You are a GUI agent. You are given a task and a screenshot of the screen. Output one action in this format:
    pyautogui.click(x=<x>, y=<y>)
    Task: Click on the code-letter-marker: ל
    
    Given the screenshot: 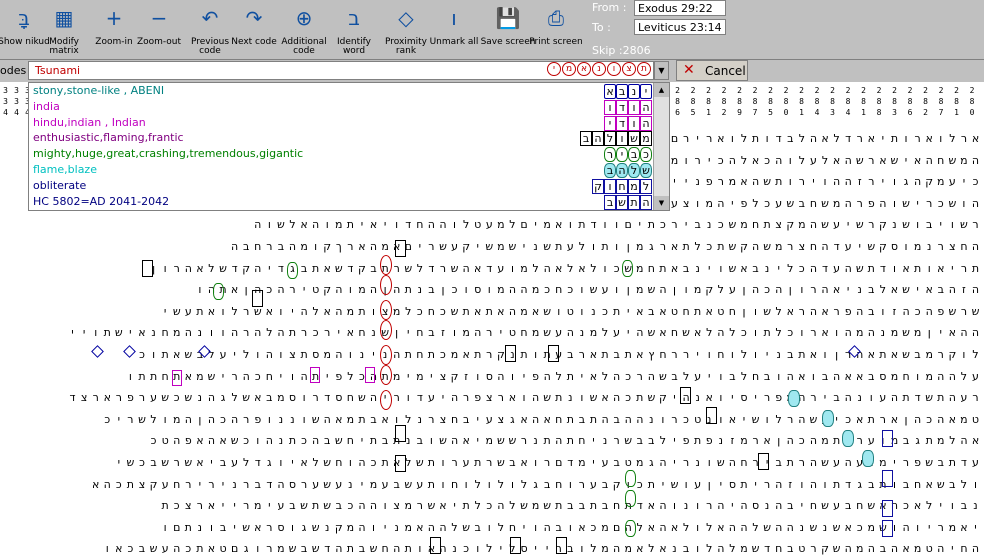 What is the action you would take?
    pyautogui.click(x=610, y=139)
    